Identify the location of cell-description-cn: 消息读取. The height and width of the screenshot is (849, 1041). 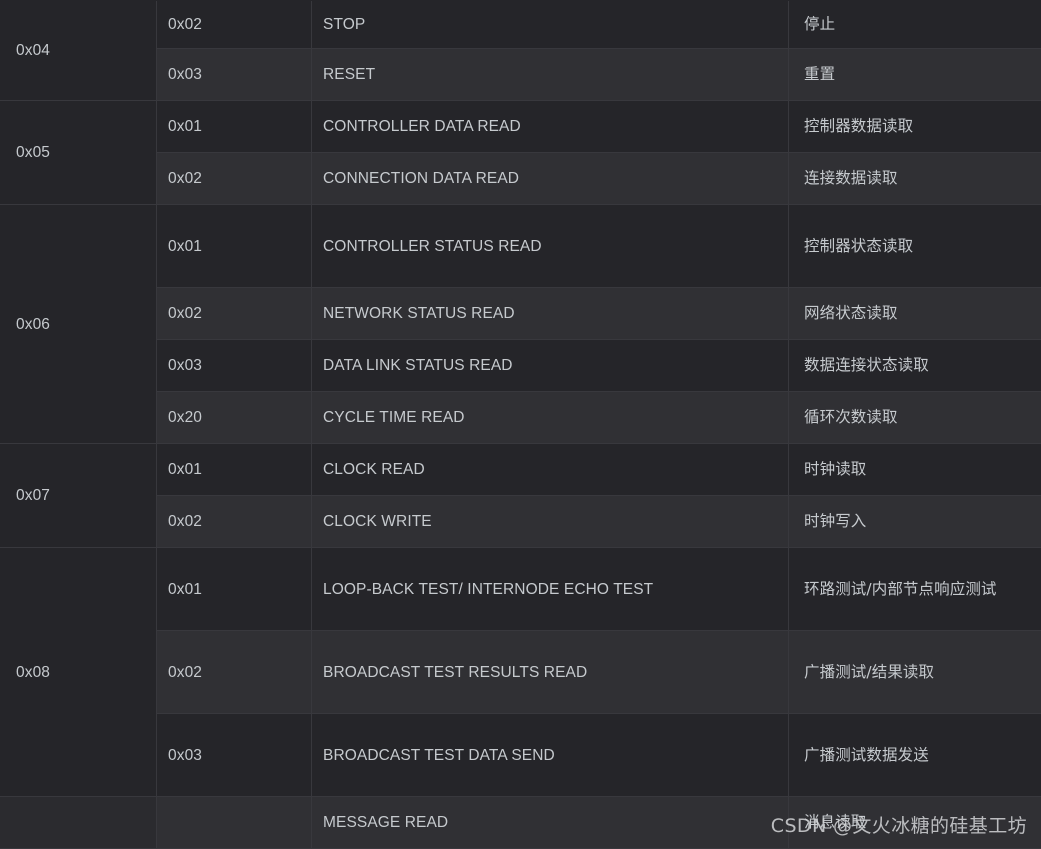
(915, 823).